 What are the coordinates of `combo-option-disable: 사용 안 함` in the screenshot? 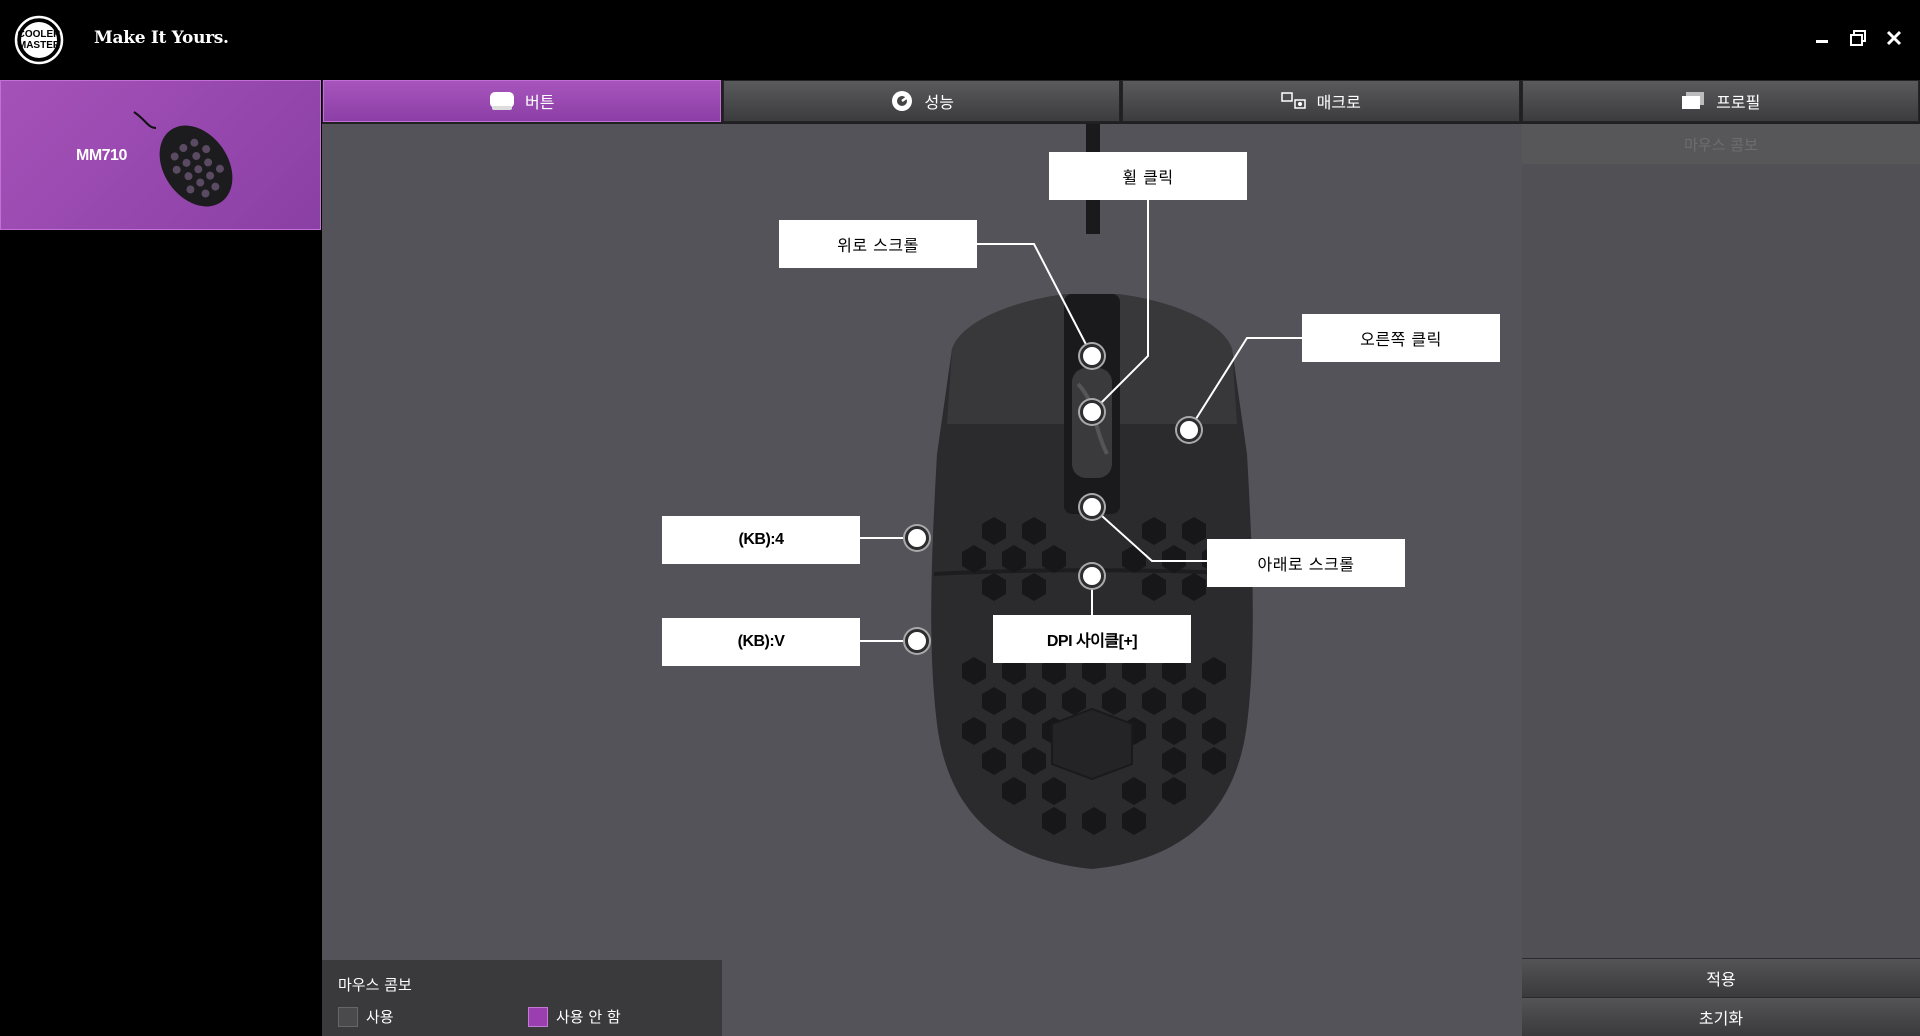 It's located at (574, 1016).